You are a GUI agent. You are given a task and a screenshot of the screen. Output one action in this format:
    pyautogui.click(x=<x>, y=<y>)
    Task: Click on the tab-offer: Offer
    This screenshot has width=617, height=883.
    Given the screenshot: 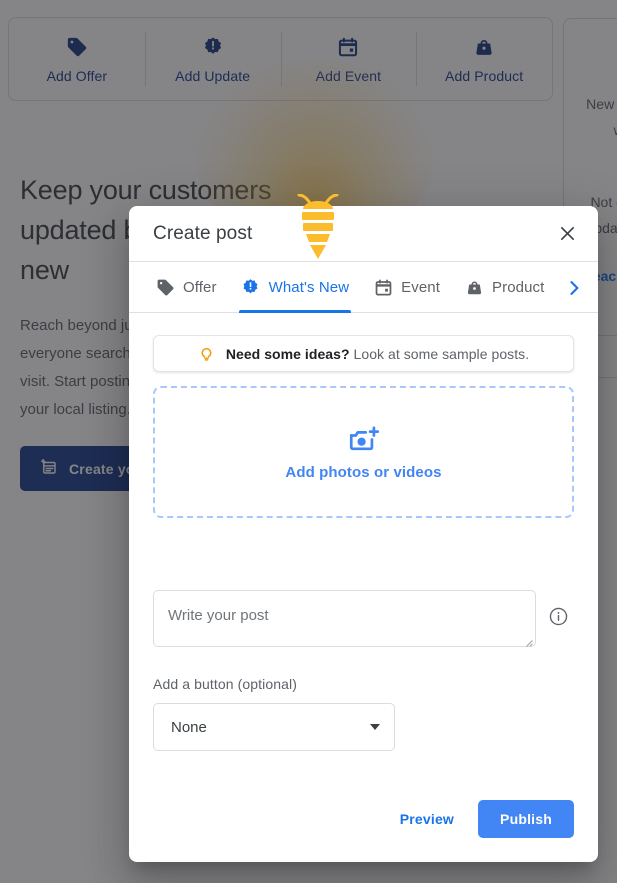 What is the action you would take?
    pyautogui.click(x=186, y=287)
    